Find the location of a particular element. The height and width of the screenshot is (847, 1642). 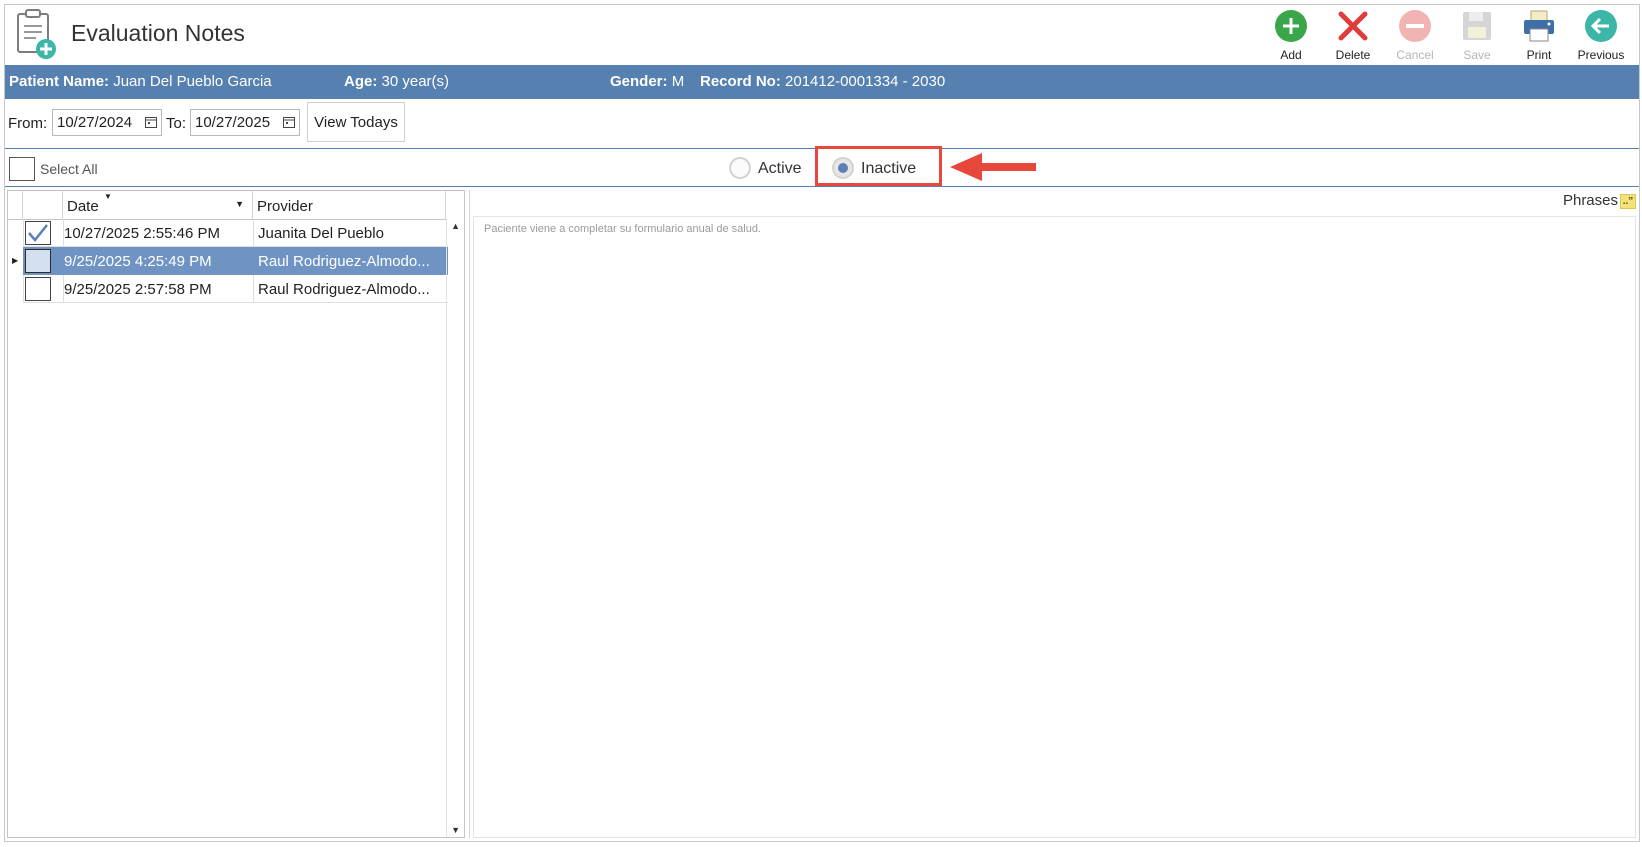

phrases-icon: ..” is located at coordinates (1628, 201).